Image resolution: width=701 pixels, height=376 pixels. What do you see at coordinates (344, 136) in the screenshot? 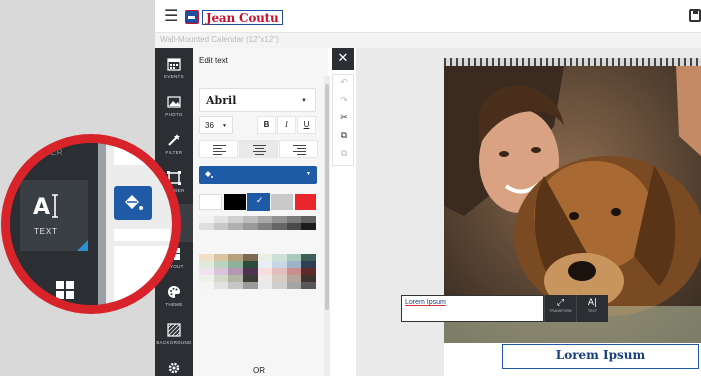
I see `copy-icon: ⧉` at bounding box center [344, 136].